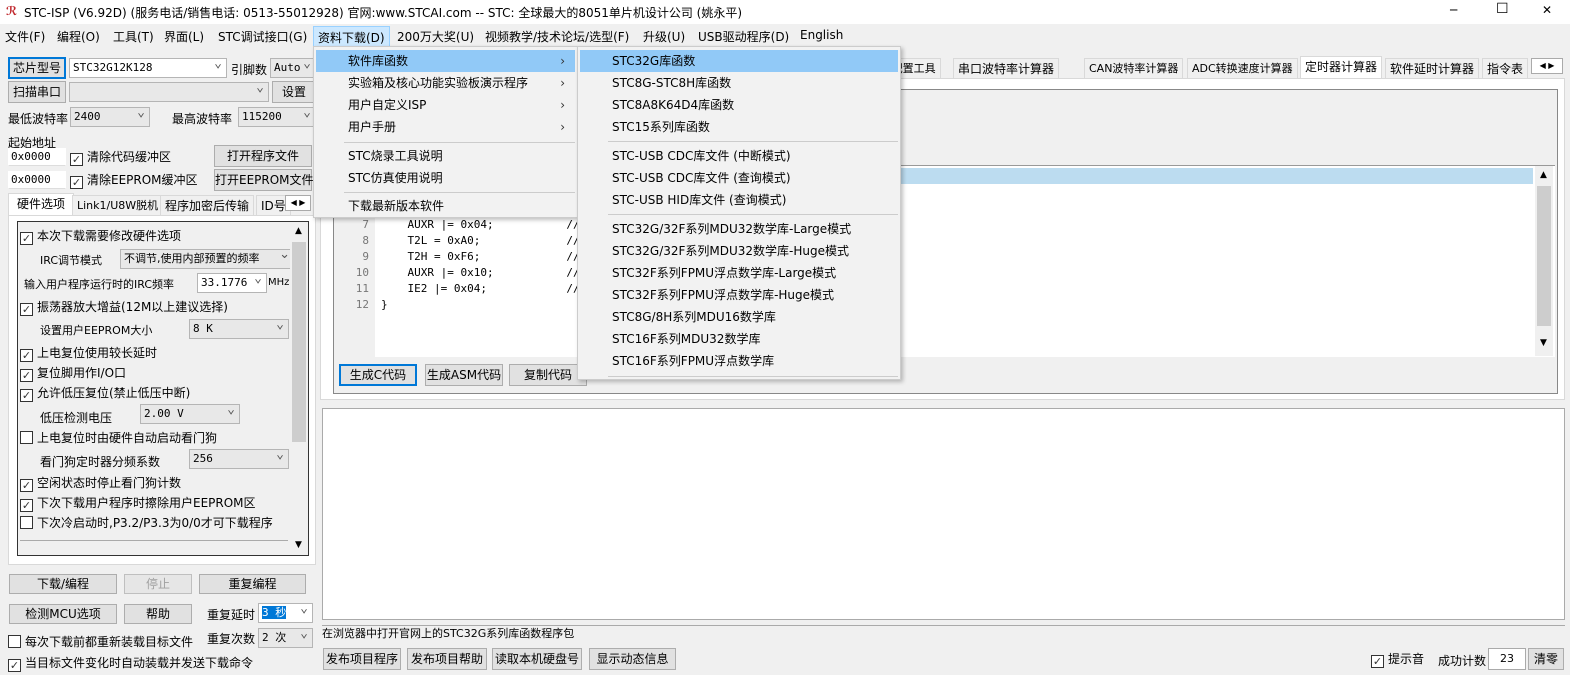  I want to click on submenu-item: STC16F系列MDU32数学库, so click(739, 339).